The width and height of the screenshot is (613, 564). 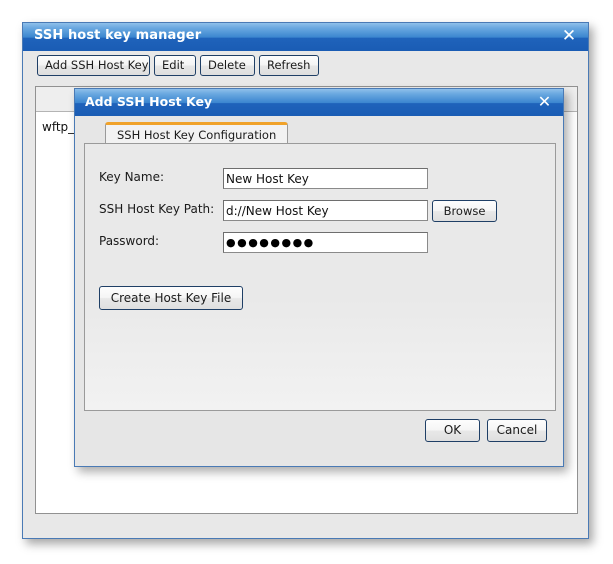 I want to click on ssh-host-key-path-input, so click(x=325, y=210).